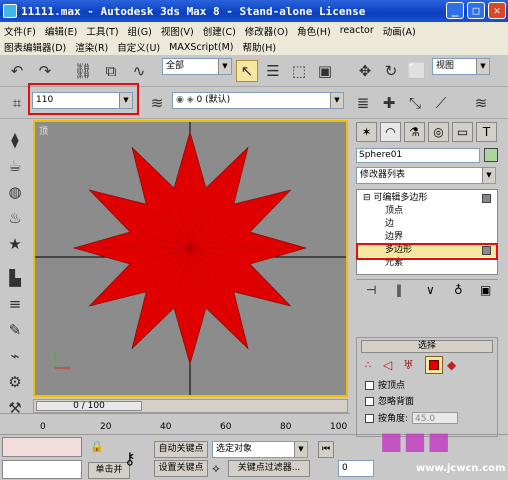 The height and width of the screenshot is (480, 508). What do you see at coordinates (427, 198) in the screenshot?
I see `stack-item-editable-poly: ⊟ 可编辑多边形` at bounding box center [427, 198].